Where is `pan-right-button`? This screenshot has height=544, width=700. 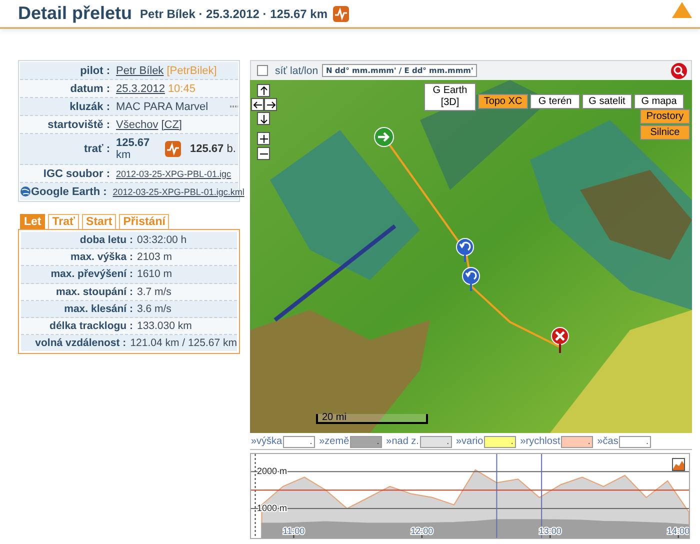
pan-right-button is located at coordinates (270, 104).